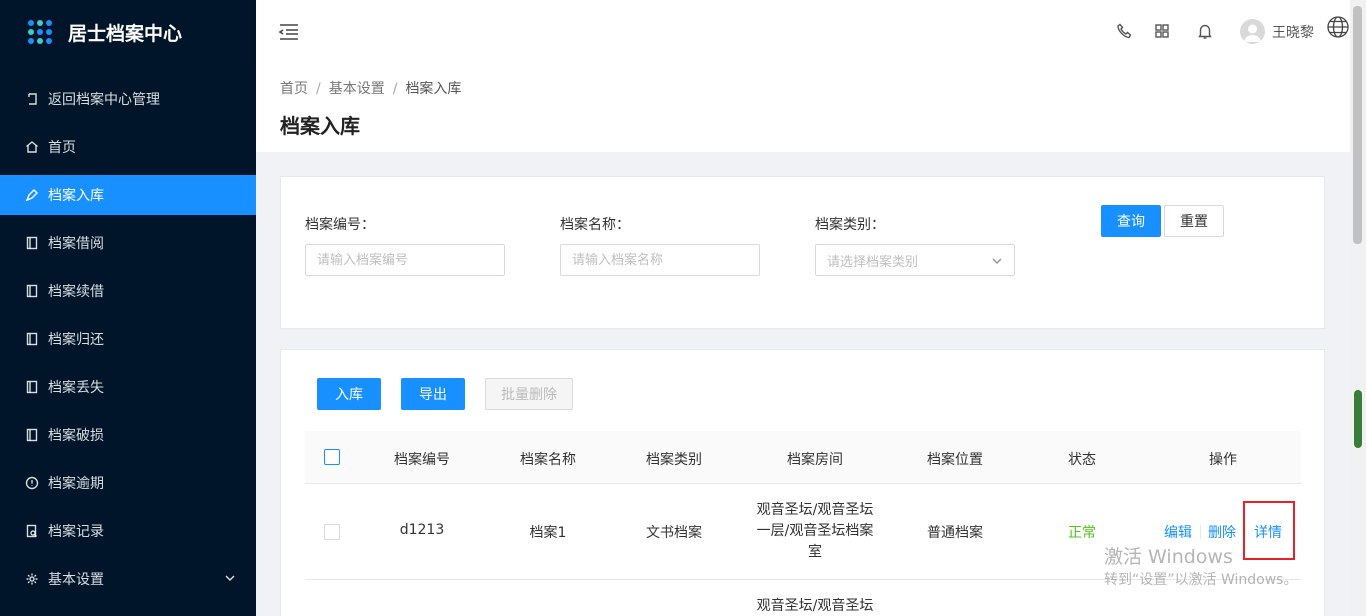 This screenshot has width=1366, height=616. What do you see at coordinates (40, 32) in the screenshot?
I see `logo-grid-icon` at bounding box center [40, 32].